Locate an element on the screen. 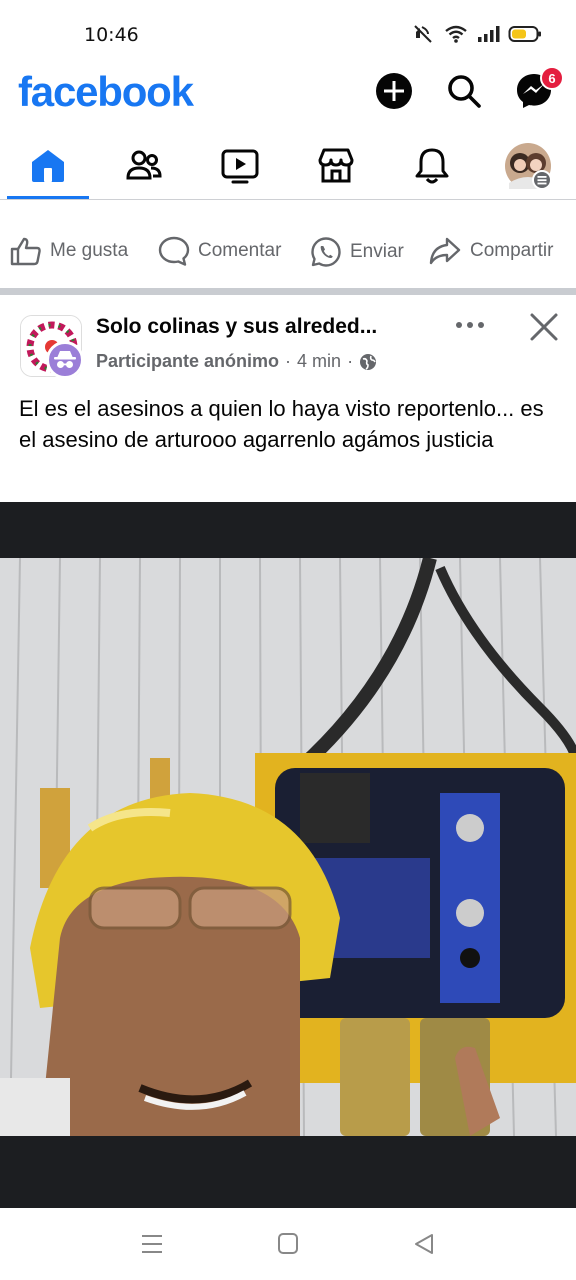 The height and width of the screenshot is (1280, 576). marketplace-icon is located at coordinates (336, 165).